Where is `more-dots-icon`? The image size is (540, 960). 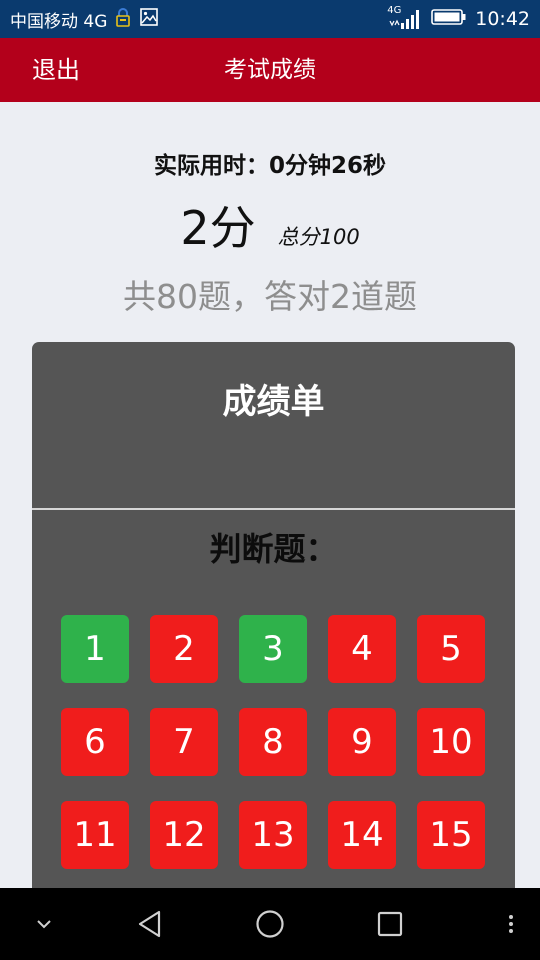 more-dots-icon is located at coordinates (511, 924).